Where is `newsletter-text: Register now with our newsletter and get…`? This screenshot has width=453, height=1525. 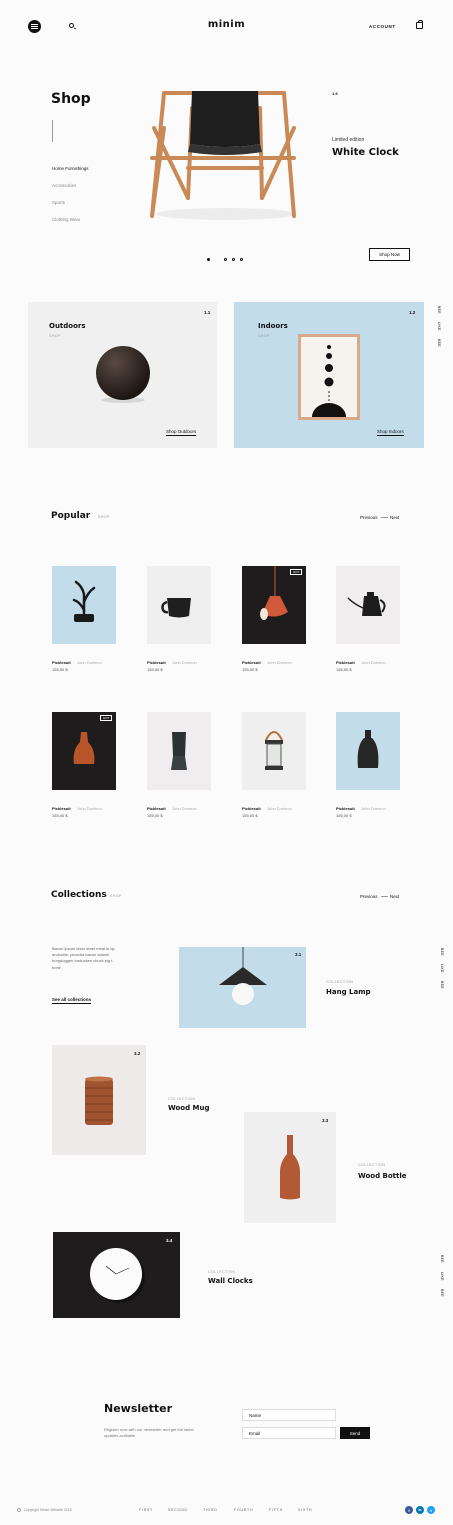
newsletter-text: Register now with our newsletter and get… is located at coordinates (149, 1432).